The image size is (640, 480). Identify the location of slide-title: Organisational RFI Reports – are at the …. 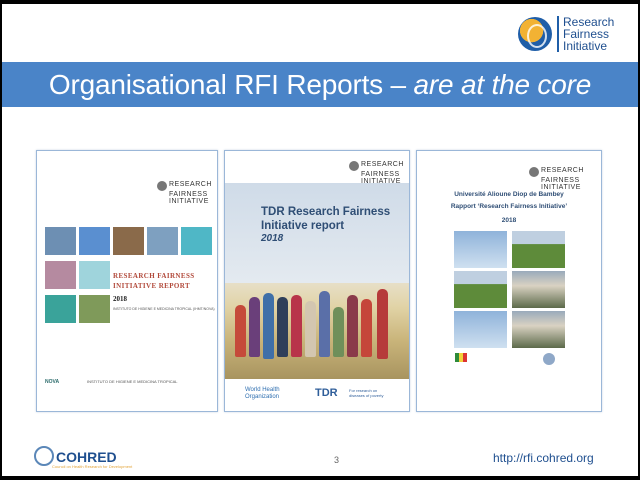
(320, 85).